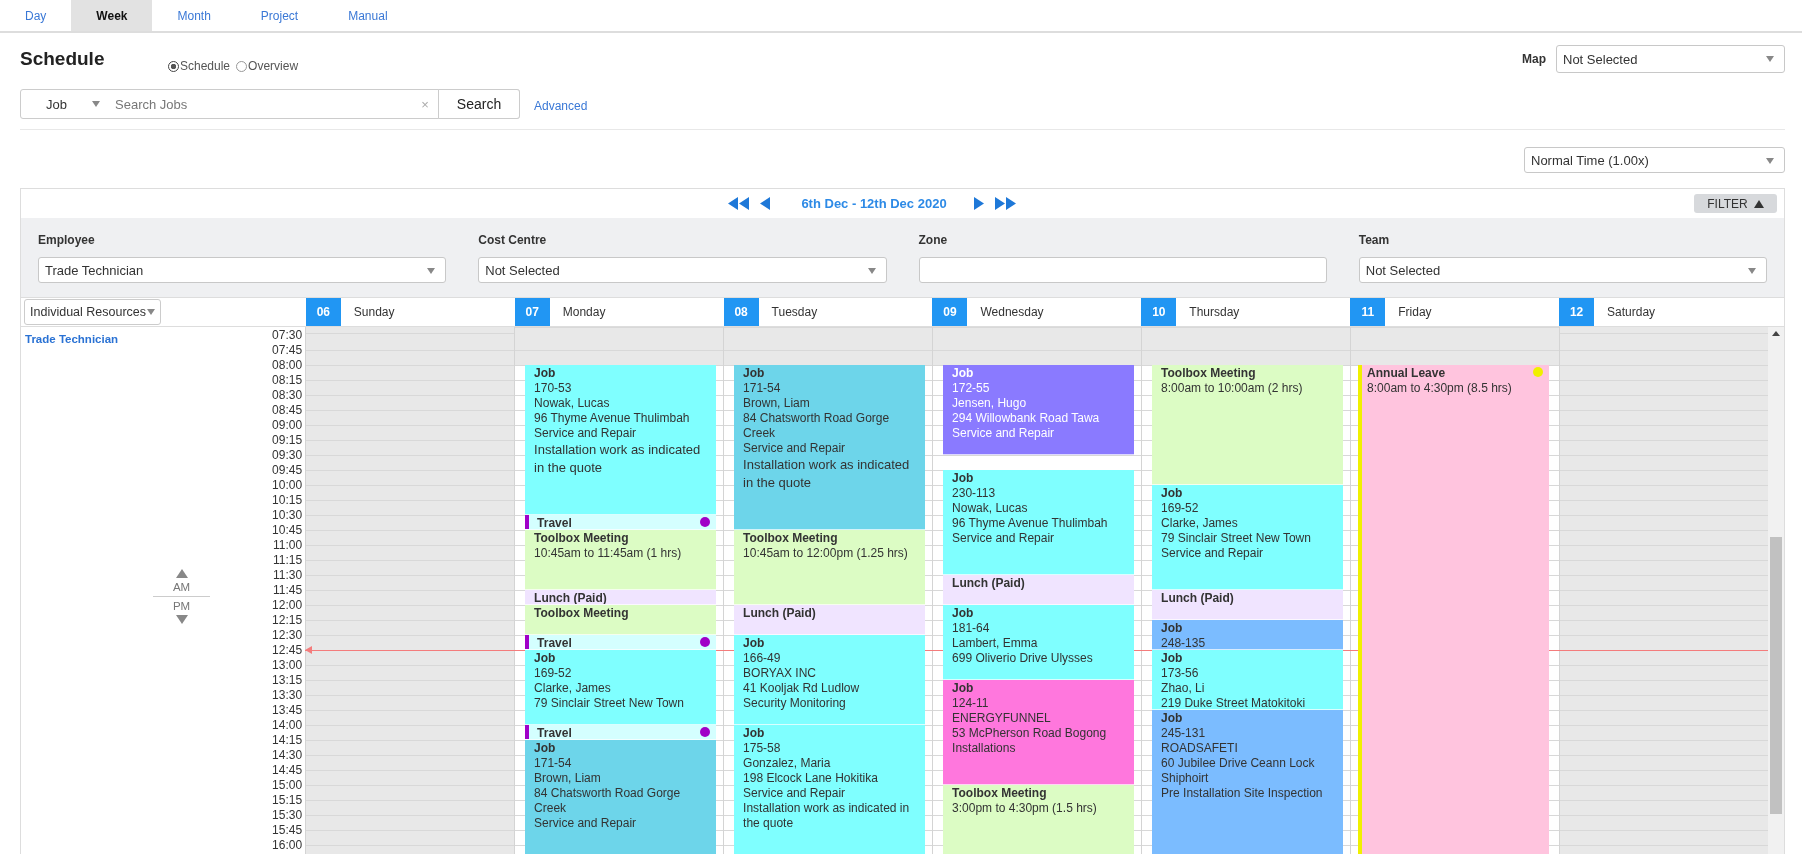 Image resolution: width=1802 pixels, height=854 pixels. Describe the element at coordinates (1248, 680) in the screenshot. I see `job-event: Job 173-56 Zhao, Li 219 Duke Street Matokitoki` at that location.